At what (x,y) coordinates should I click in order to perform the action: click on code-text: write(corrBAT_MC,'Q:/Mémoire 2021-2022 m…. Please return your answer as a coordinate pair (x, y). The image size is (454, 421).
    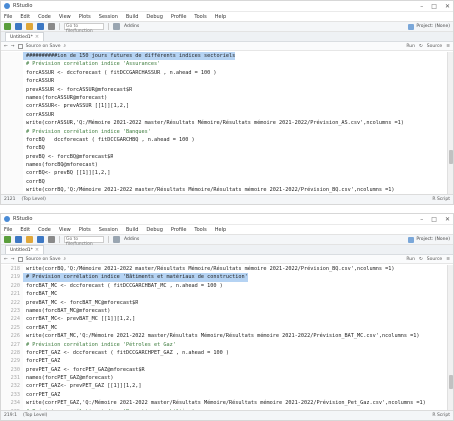
    Looking at the image, I should click on (223, 336).